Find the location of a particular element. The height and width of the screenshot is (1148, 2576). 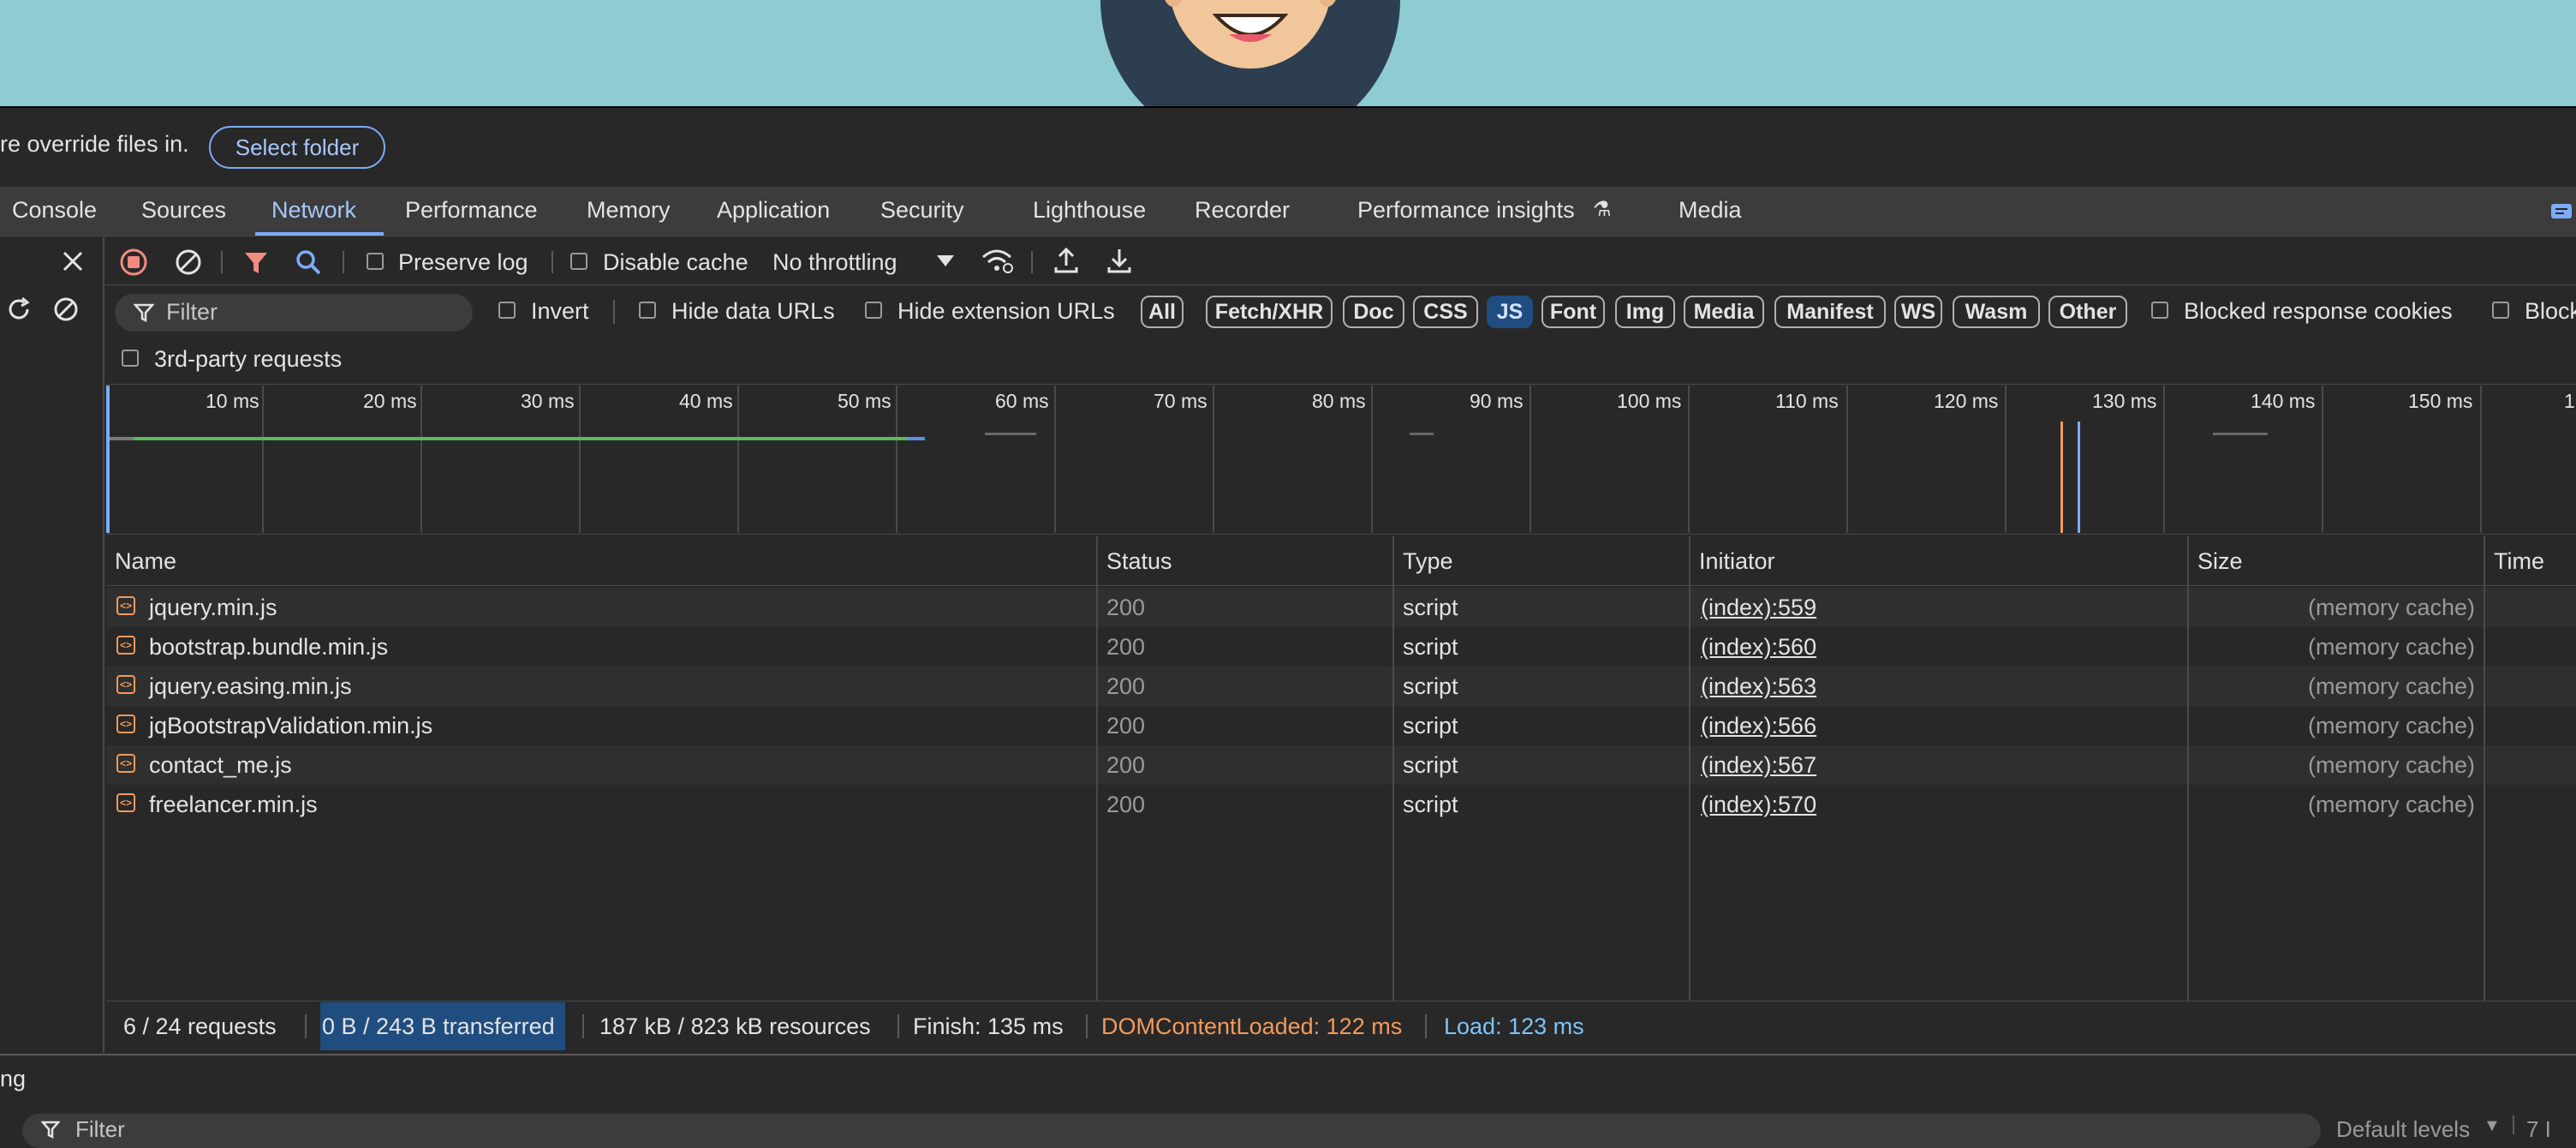

record-stop-icon is located at coordinates (133, 262).